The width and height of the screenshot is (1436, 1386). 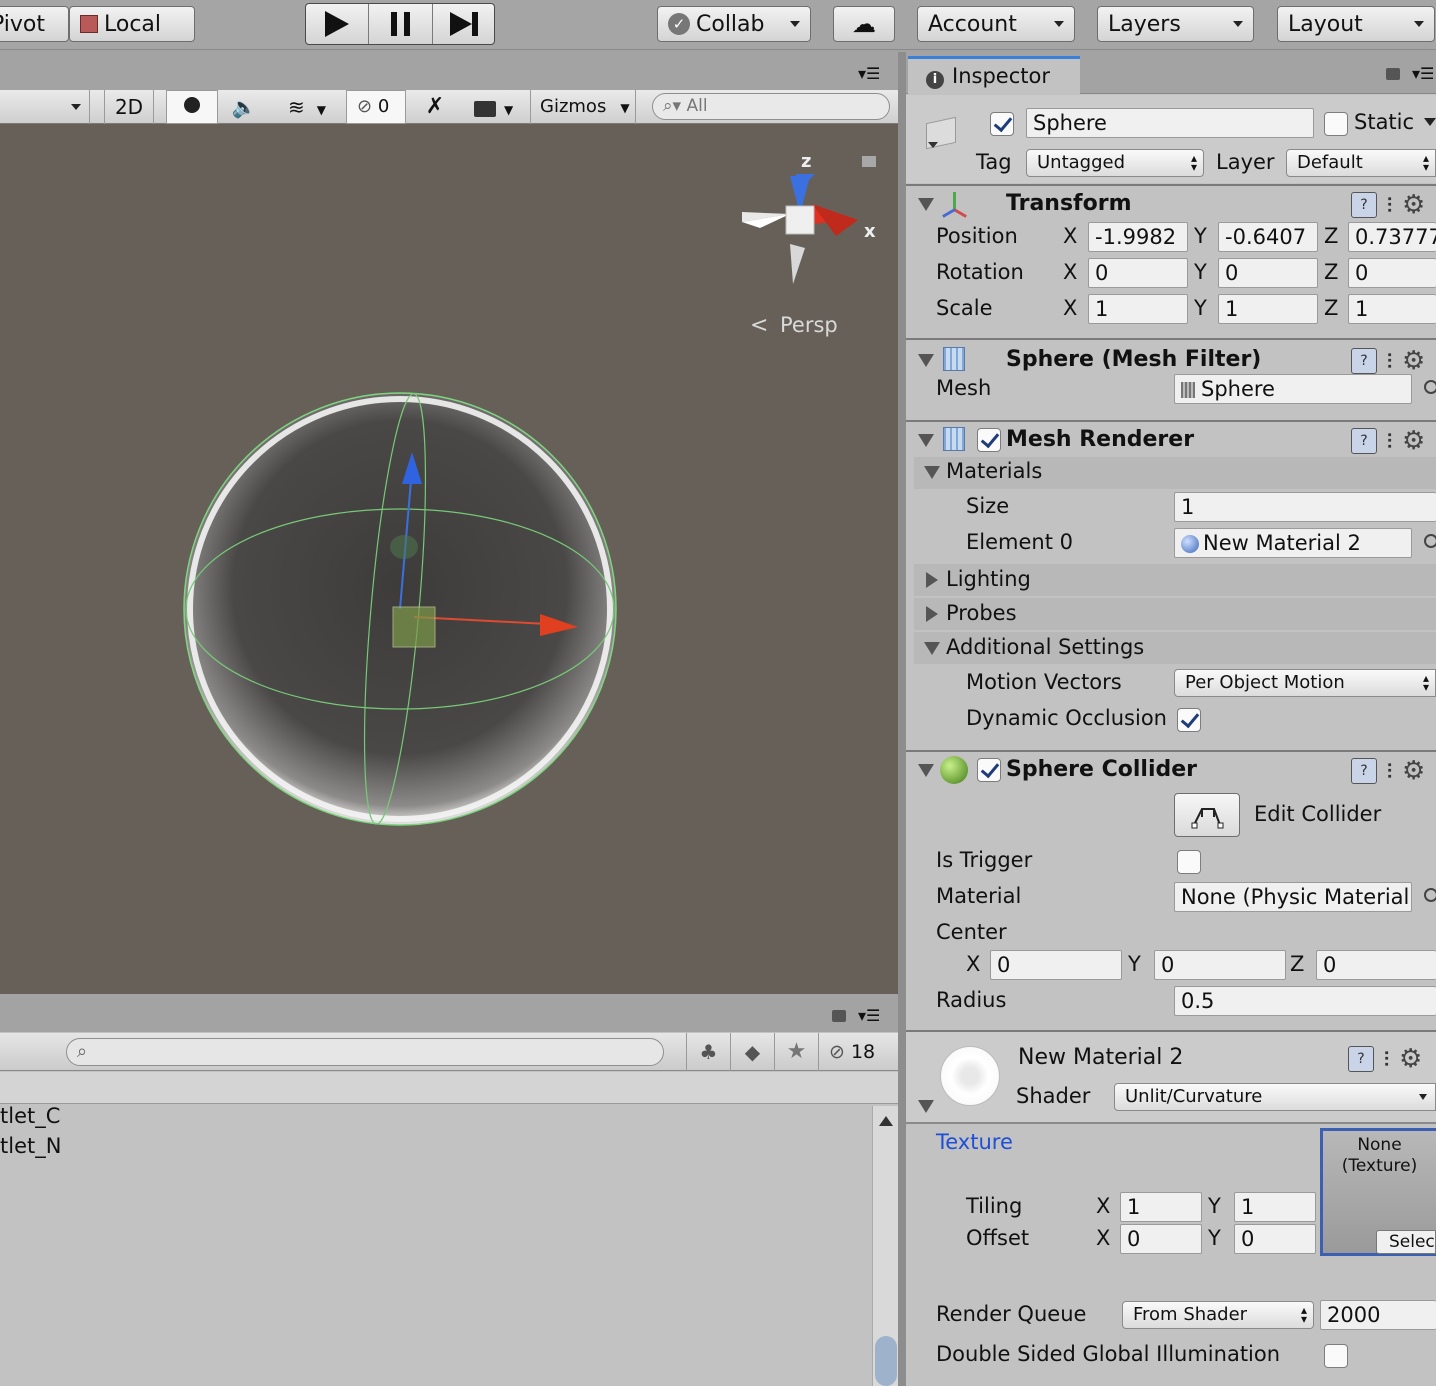 What do you see at coordinates (1220, 965) in the screenshot?
I see `center-y-field: 0` at bounding box center [1220, 965].